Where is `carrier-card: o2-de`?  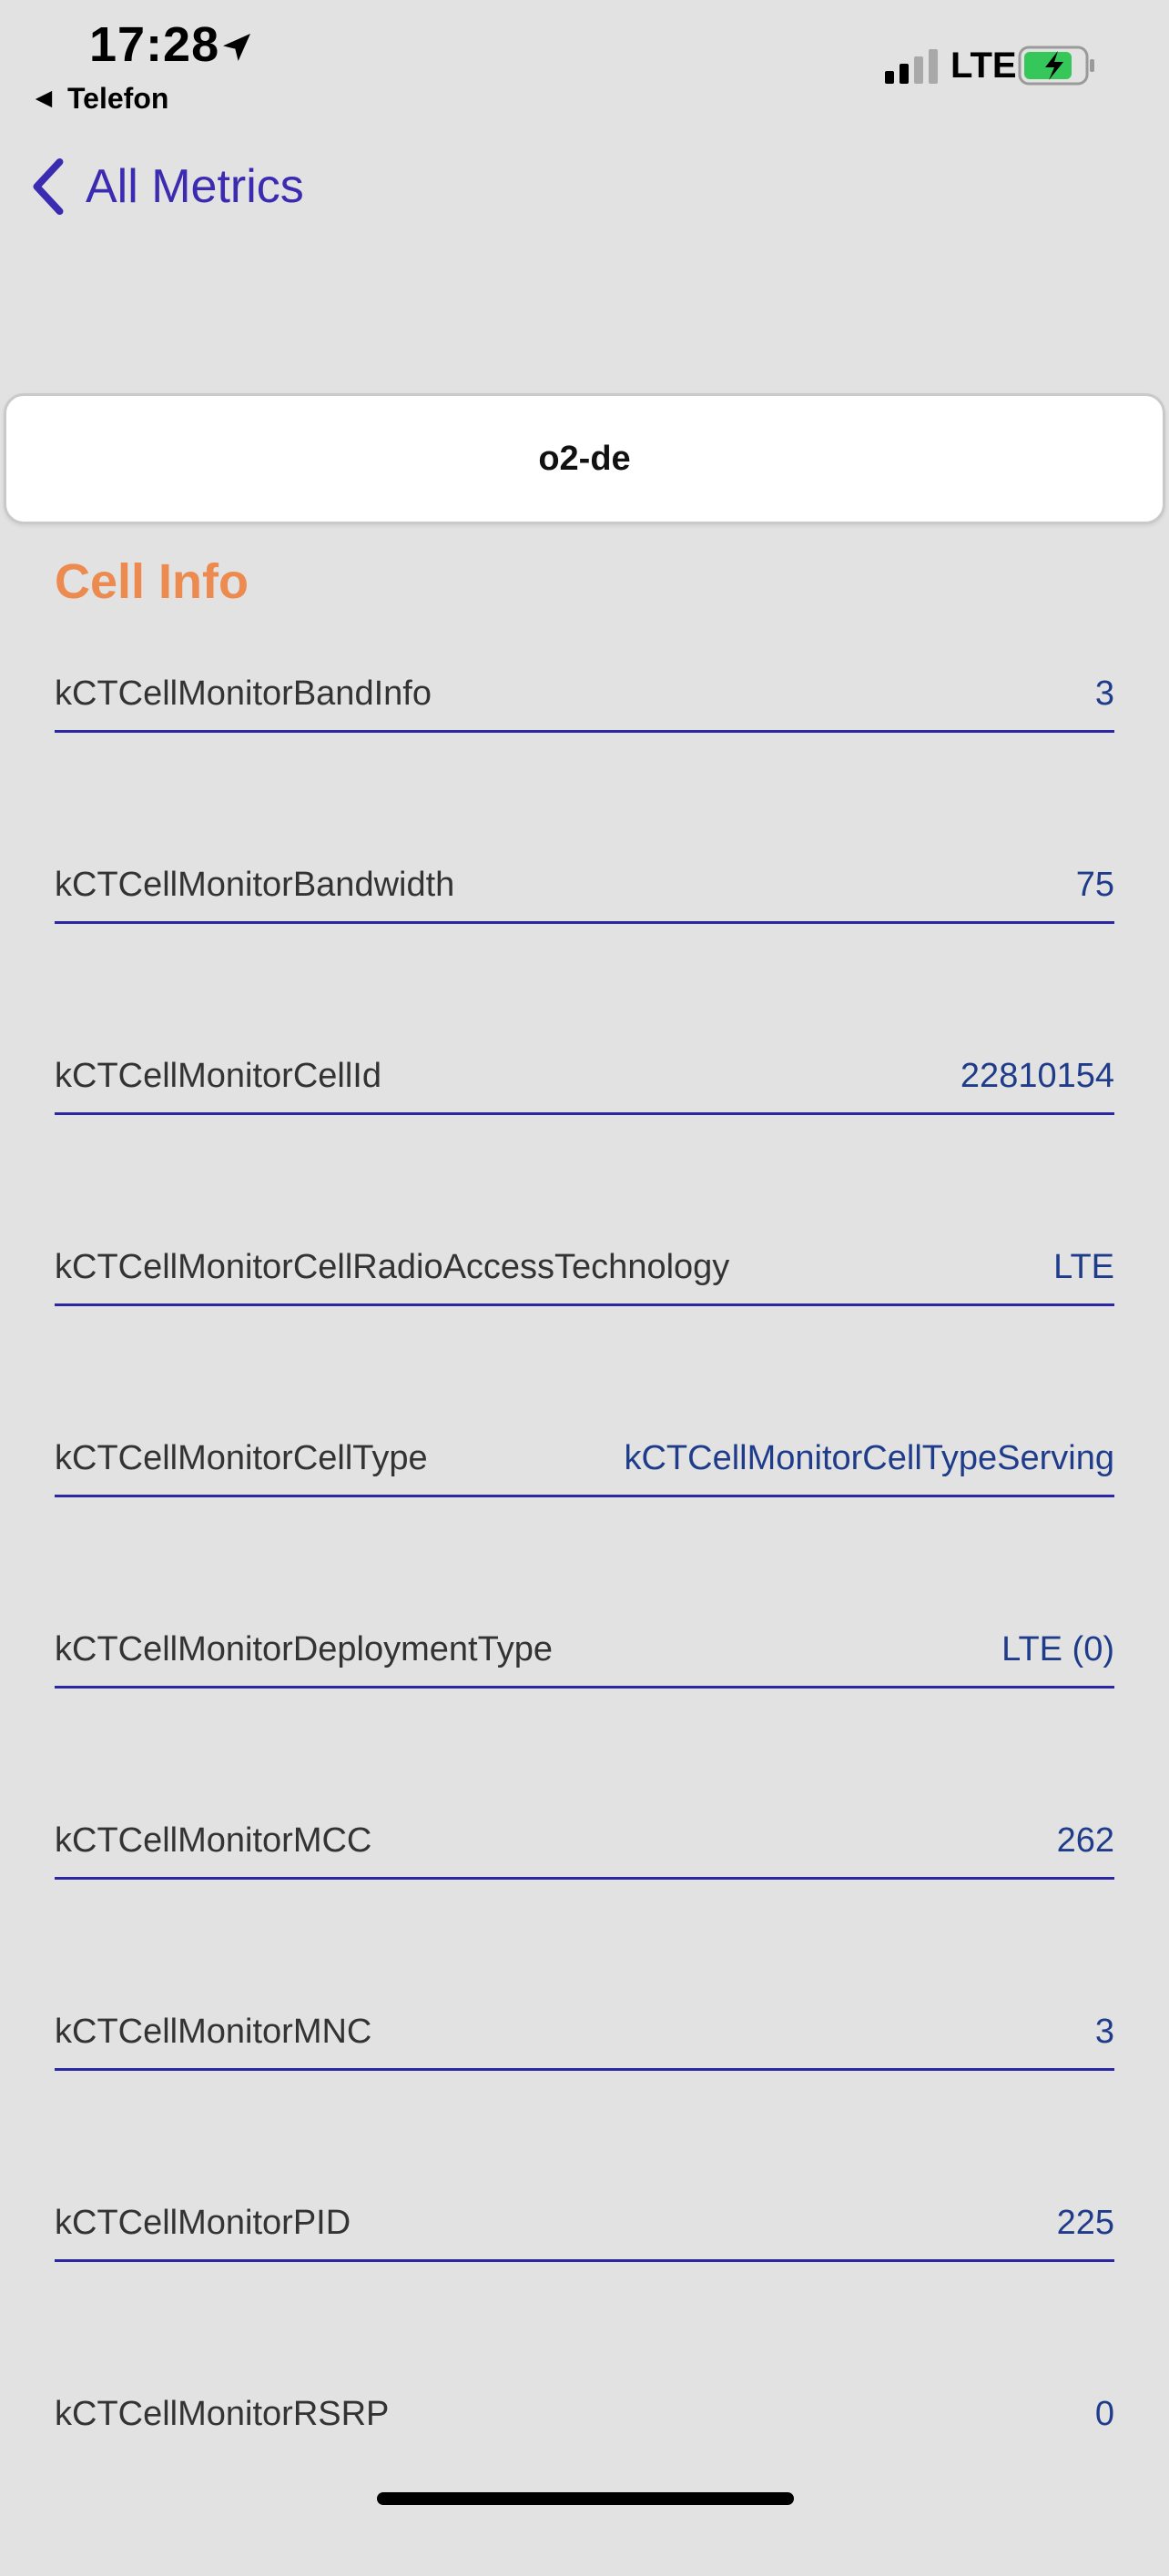
carrier-card: o2-de is located at coordinates (584, 458).